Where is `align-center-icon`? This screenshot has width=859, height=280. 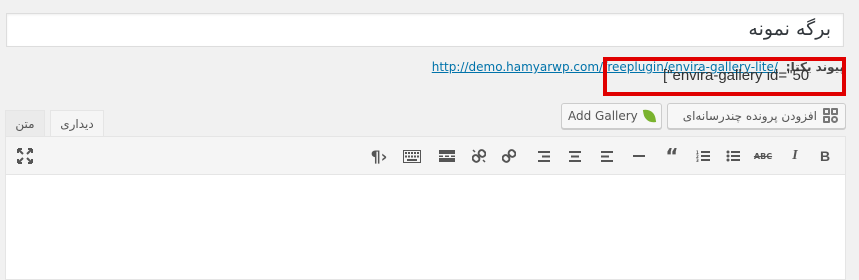
align-center-icon is located at coordinates (575, 156).